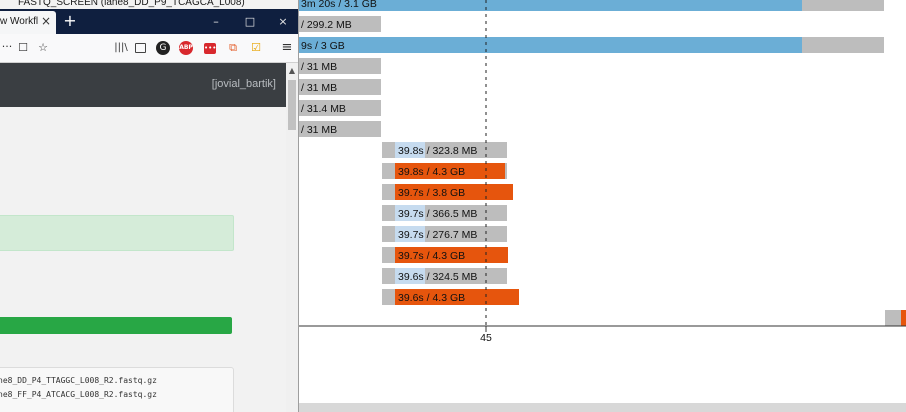  What do you see at coordinates (437, 214) in the screenshot?
I see `task-label: 39.7s / 366.5 MB` at bounding box center [437, 214].